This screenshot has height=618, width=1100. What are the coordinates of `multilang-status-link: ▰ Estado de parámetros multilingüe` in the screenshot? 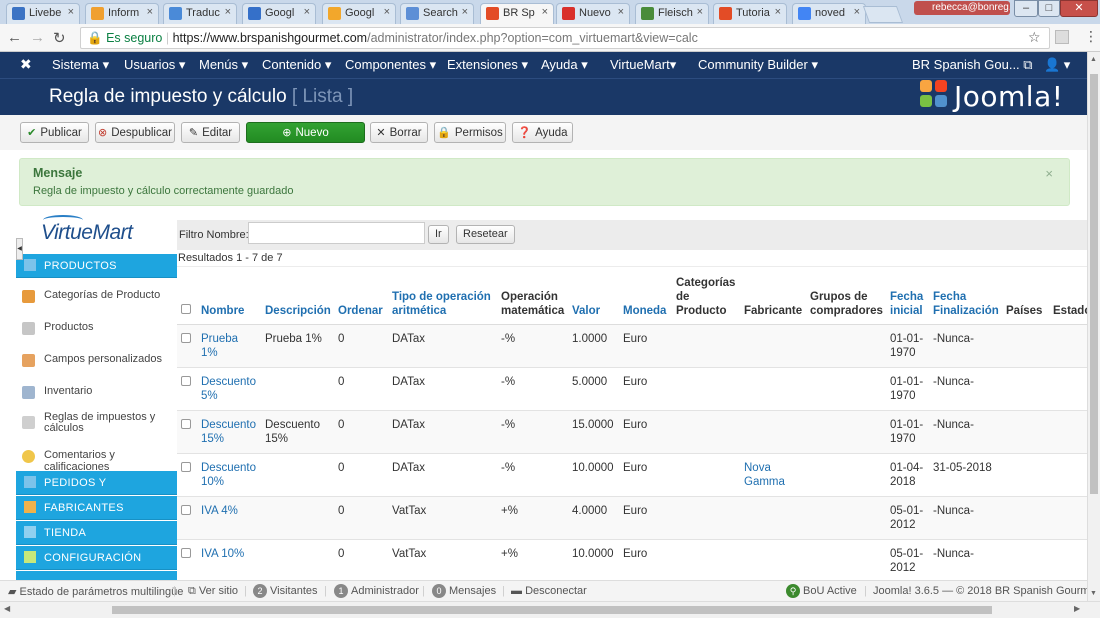 It's located at (95, 591).